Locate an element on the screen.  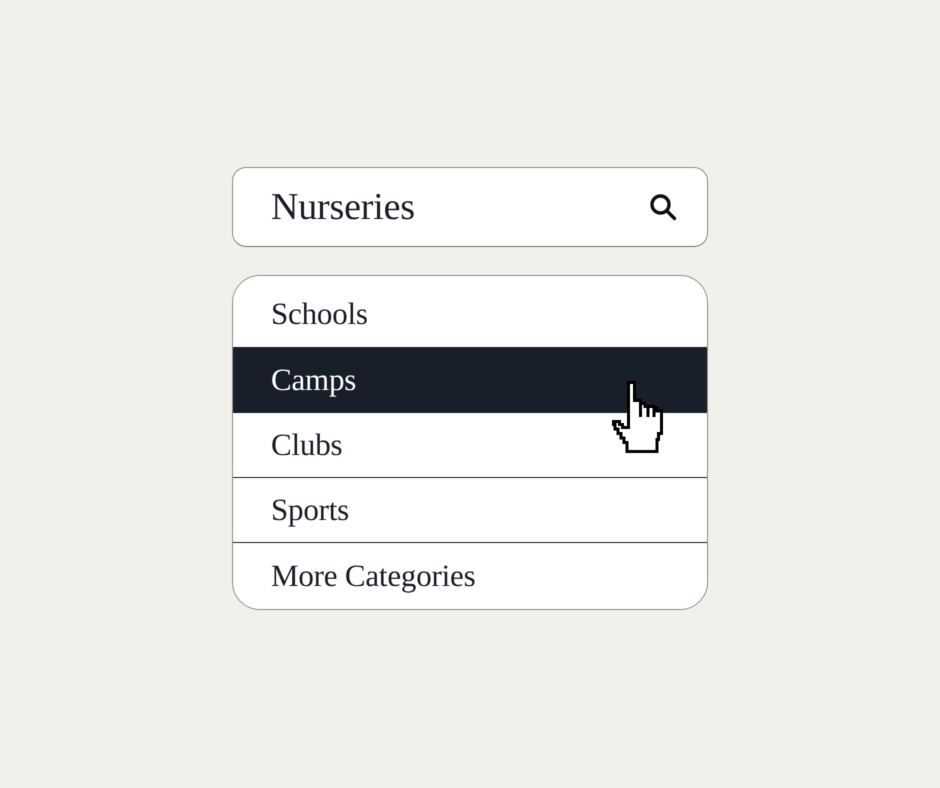
search-icon is located at coordinates (663, 207).